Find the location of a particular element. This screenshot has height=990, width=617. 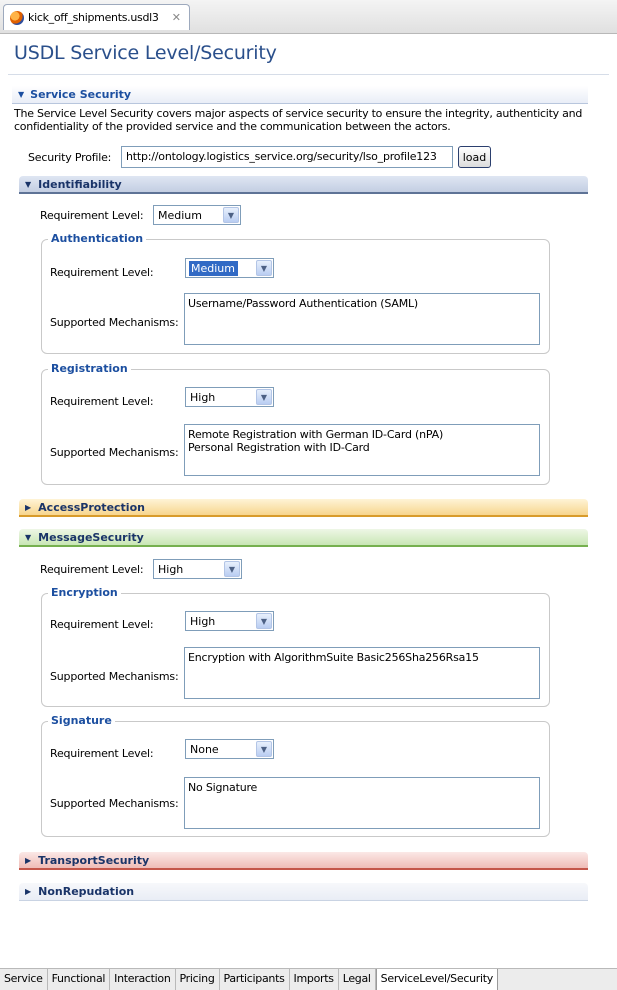

service-security-title: Service Security is located at coordinates (81, 94).